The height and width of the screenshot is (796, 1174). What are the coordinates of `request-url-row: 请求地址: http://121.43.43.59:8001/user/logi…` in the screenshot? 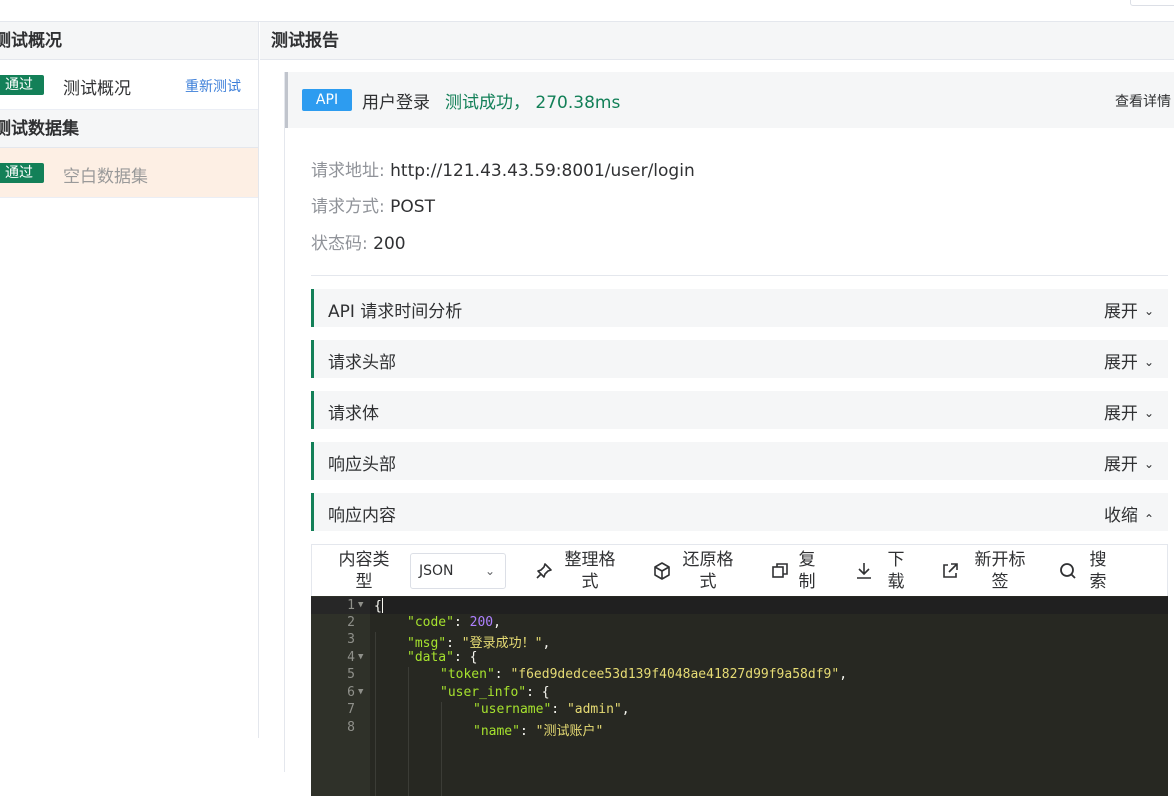 It's located at (503, 168).